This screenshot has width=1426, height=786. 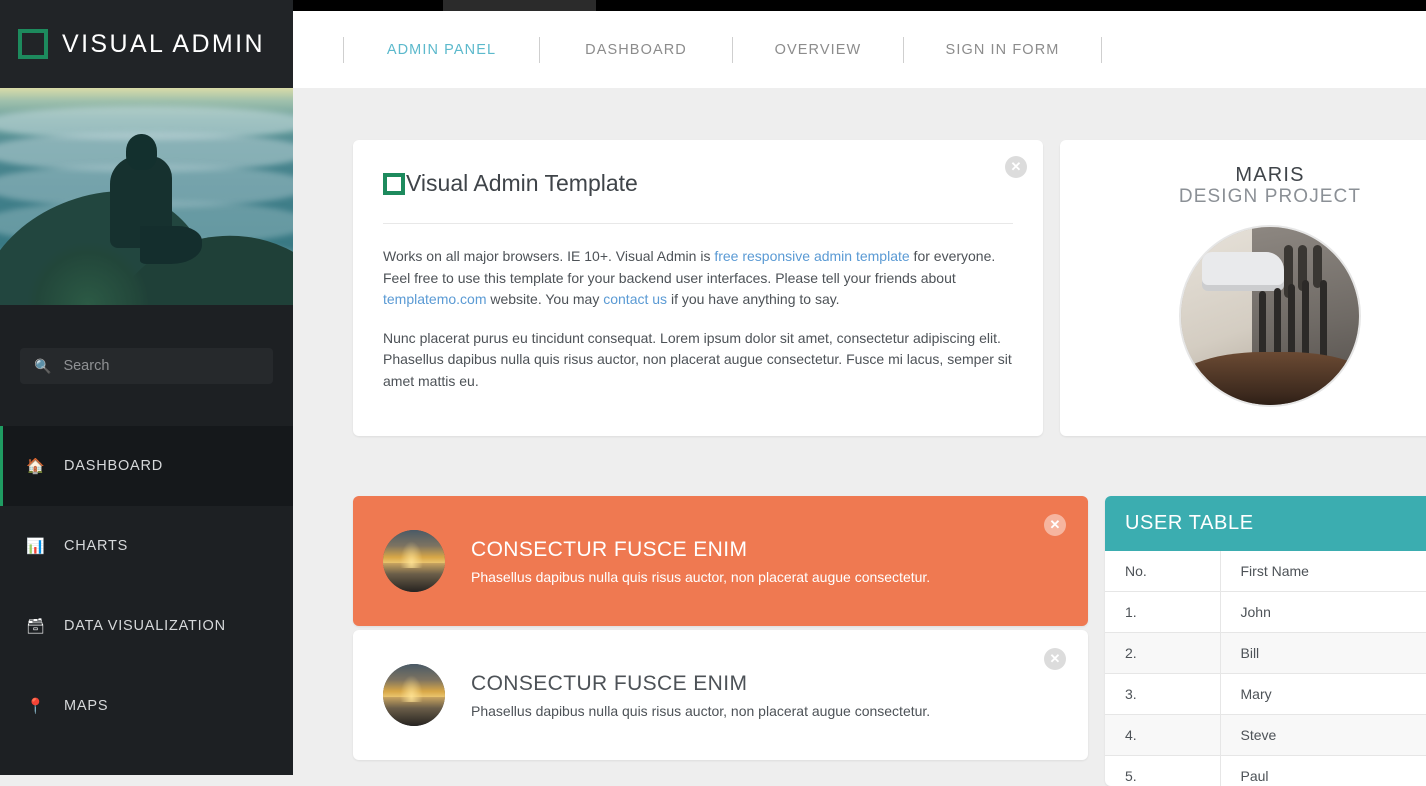 I want to click on intro-title-row: Visual Admin Template, so click(x=698, y=183).